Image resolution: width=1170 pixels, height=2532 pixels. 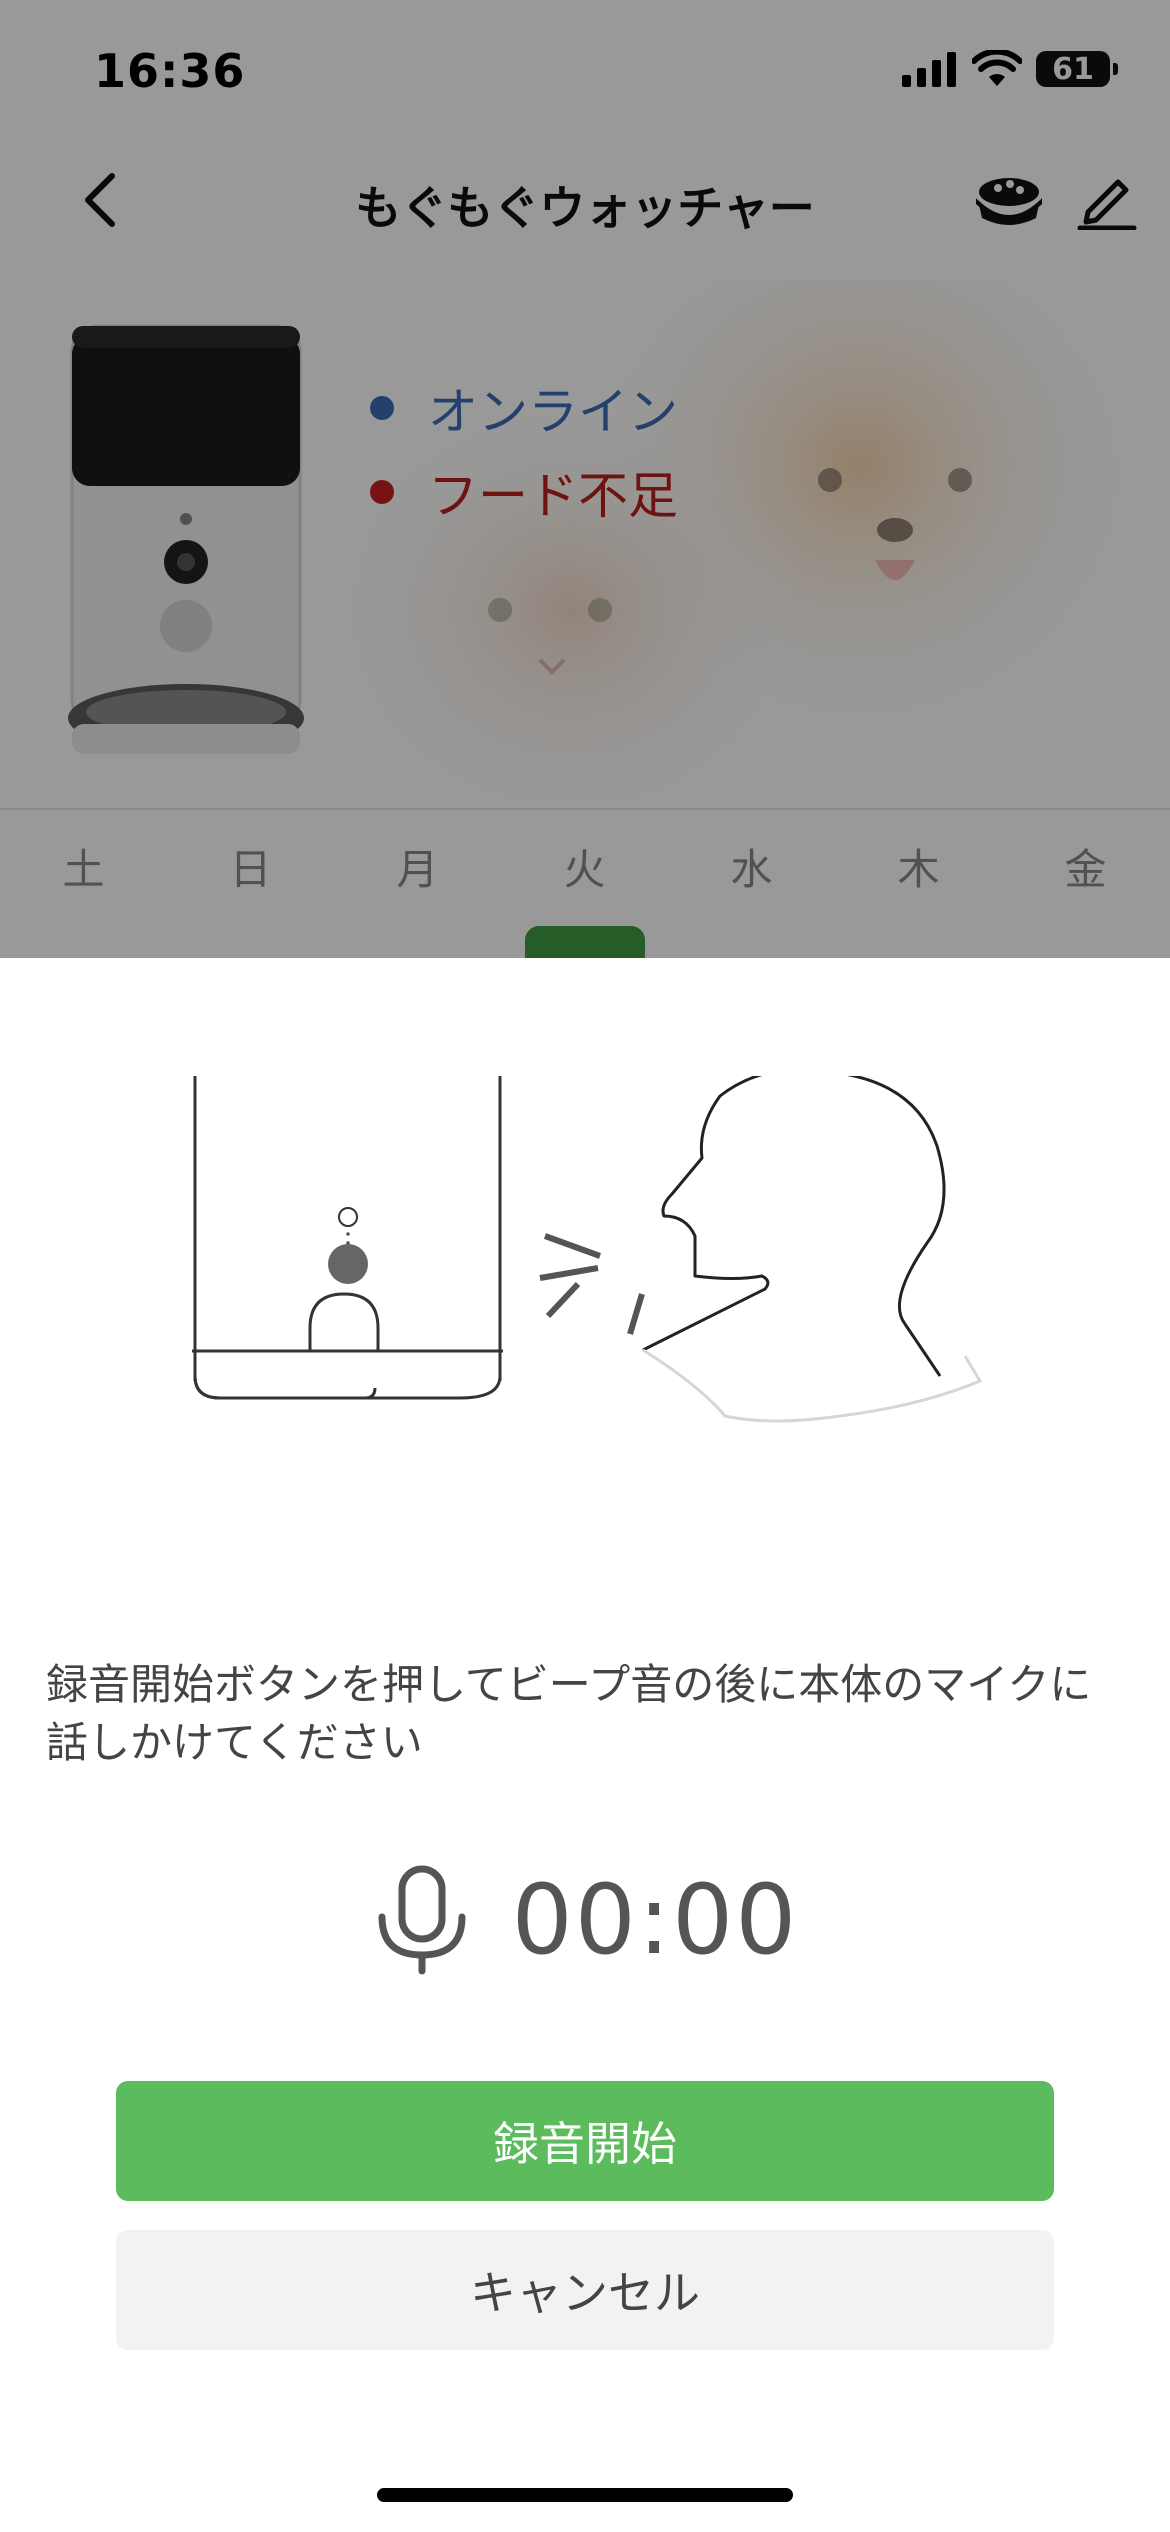 I want to click on home-indicator, so click(x=585, y=2495).